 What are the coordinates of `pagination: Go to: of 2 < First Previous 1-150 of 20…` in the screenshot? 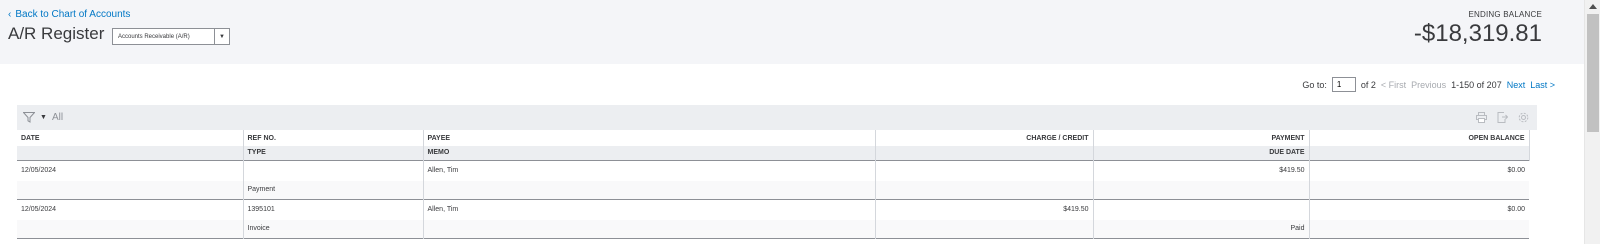 It's located at (1428, 84).